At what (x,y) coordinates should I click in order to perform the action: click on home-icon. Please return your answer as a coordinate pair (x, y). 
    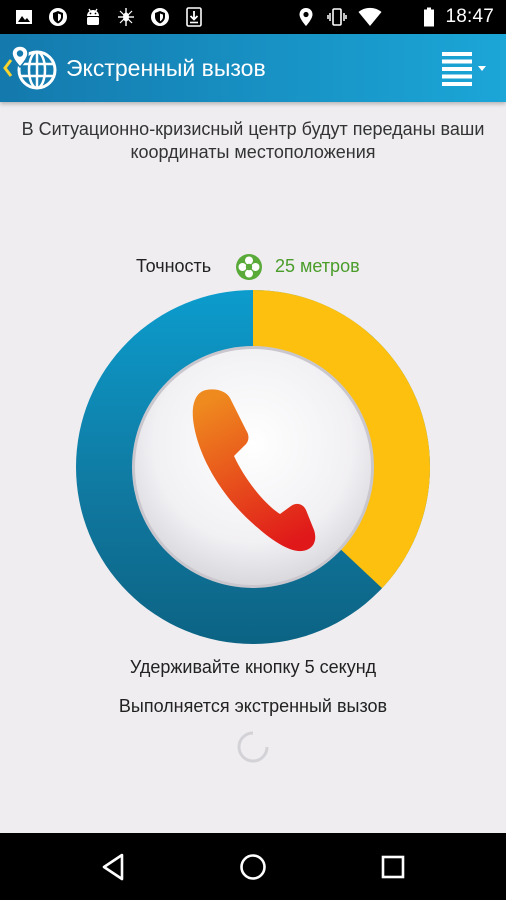
    Looking at the image, I should click on (253, 867).